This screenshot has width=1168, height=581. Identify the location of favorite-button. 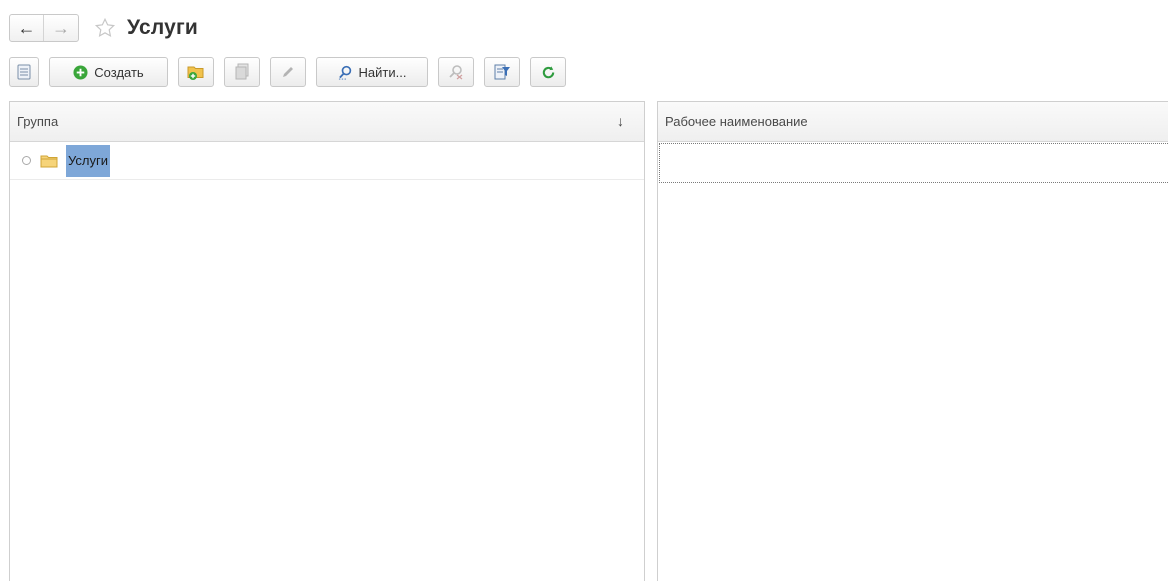
(105, 28).